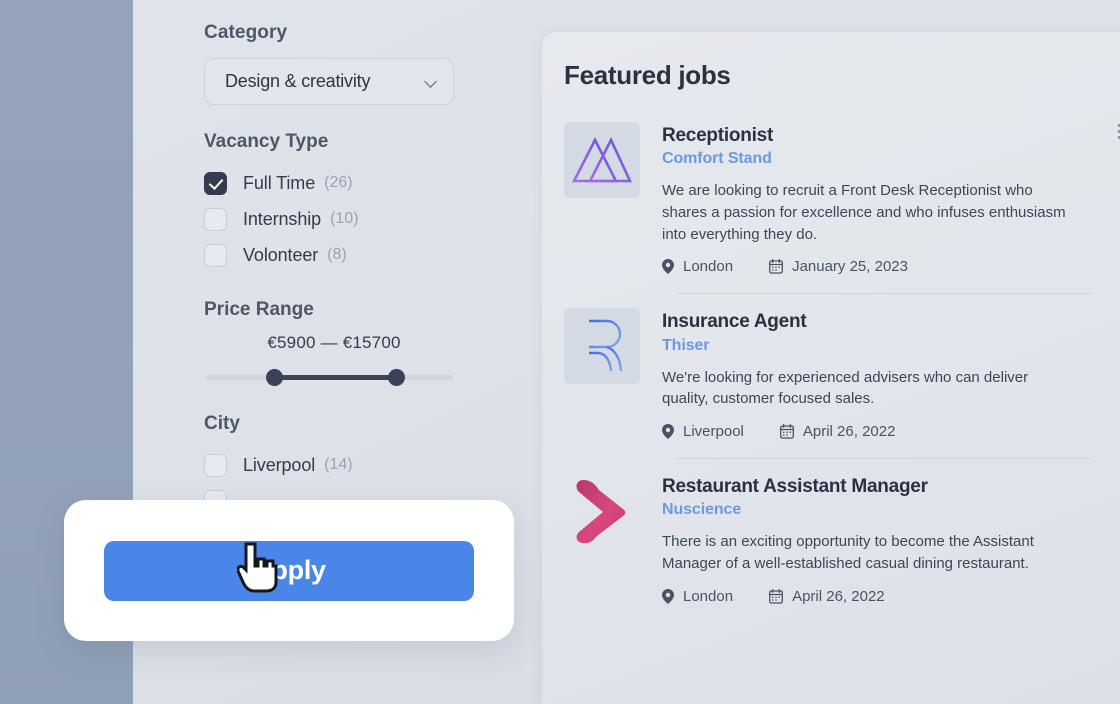 This screenshot has height=704, width=1120. What do you see at coordinates (396, 377) in the screenshot?
I see `slider-handle-max` at bounding box center [396, 377].